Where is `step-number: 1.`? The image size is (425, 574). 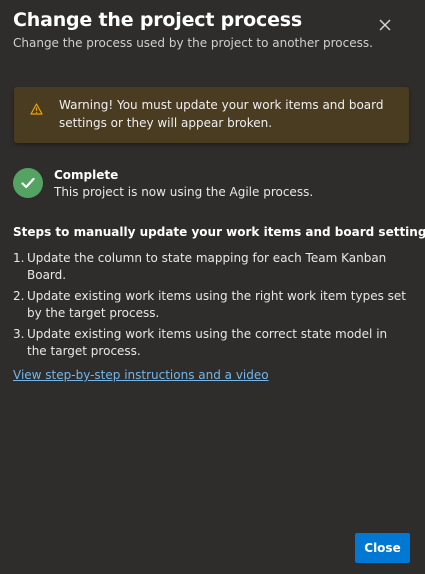
step-number: 1. is located at coordinates (19, 258).